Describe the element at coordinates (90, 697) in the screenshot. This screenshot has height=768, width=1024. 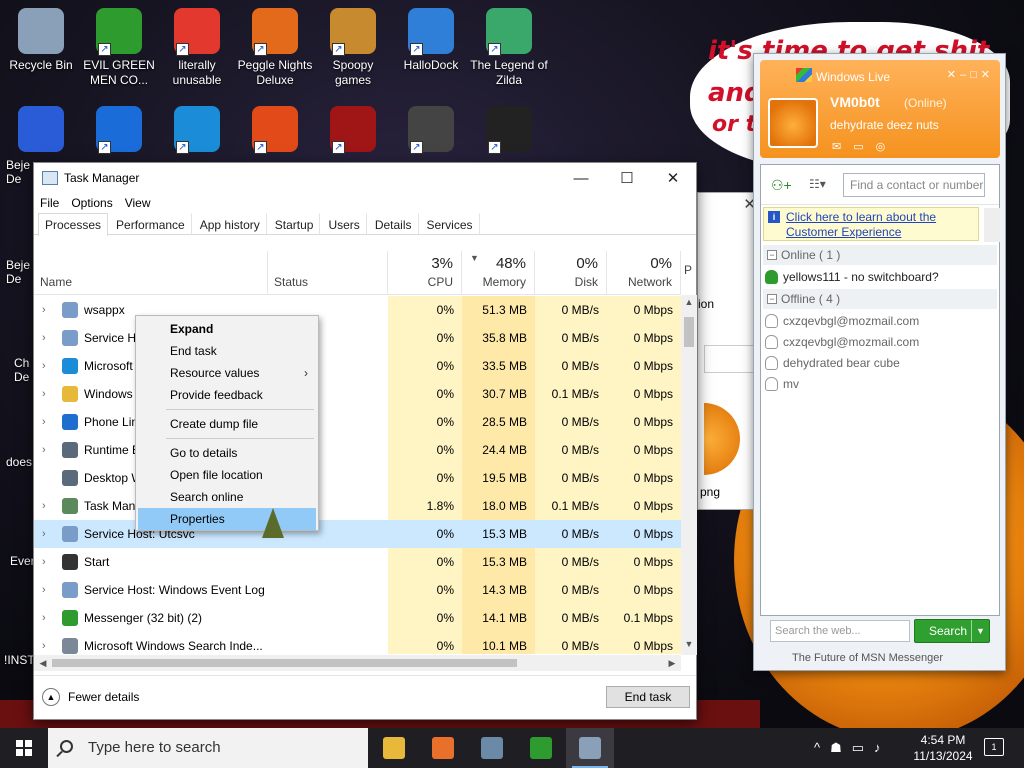
I see `fewer-details-button: ▲ Fewer details` at that location.